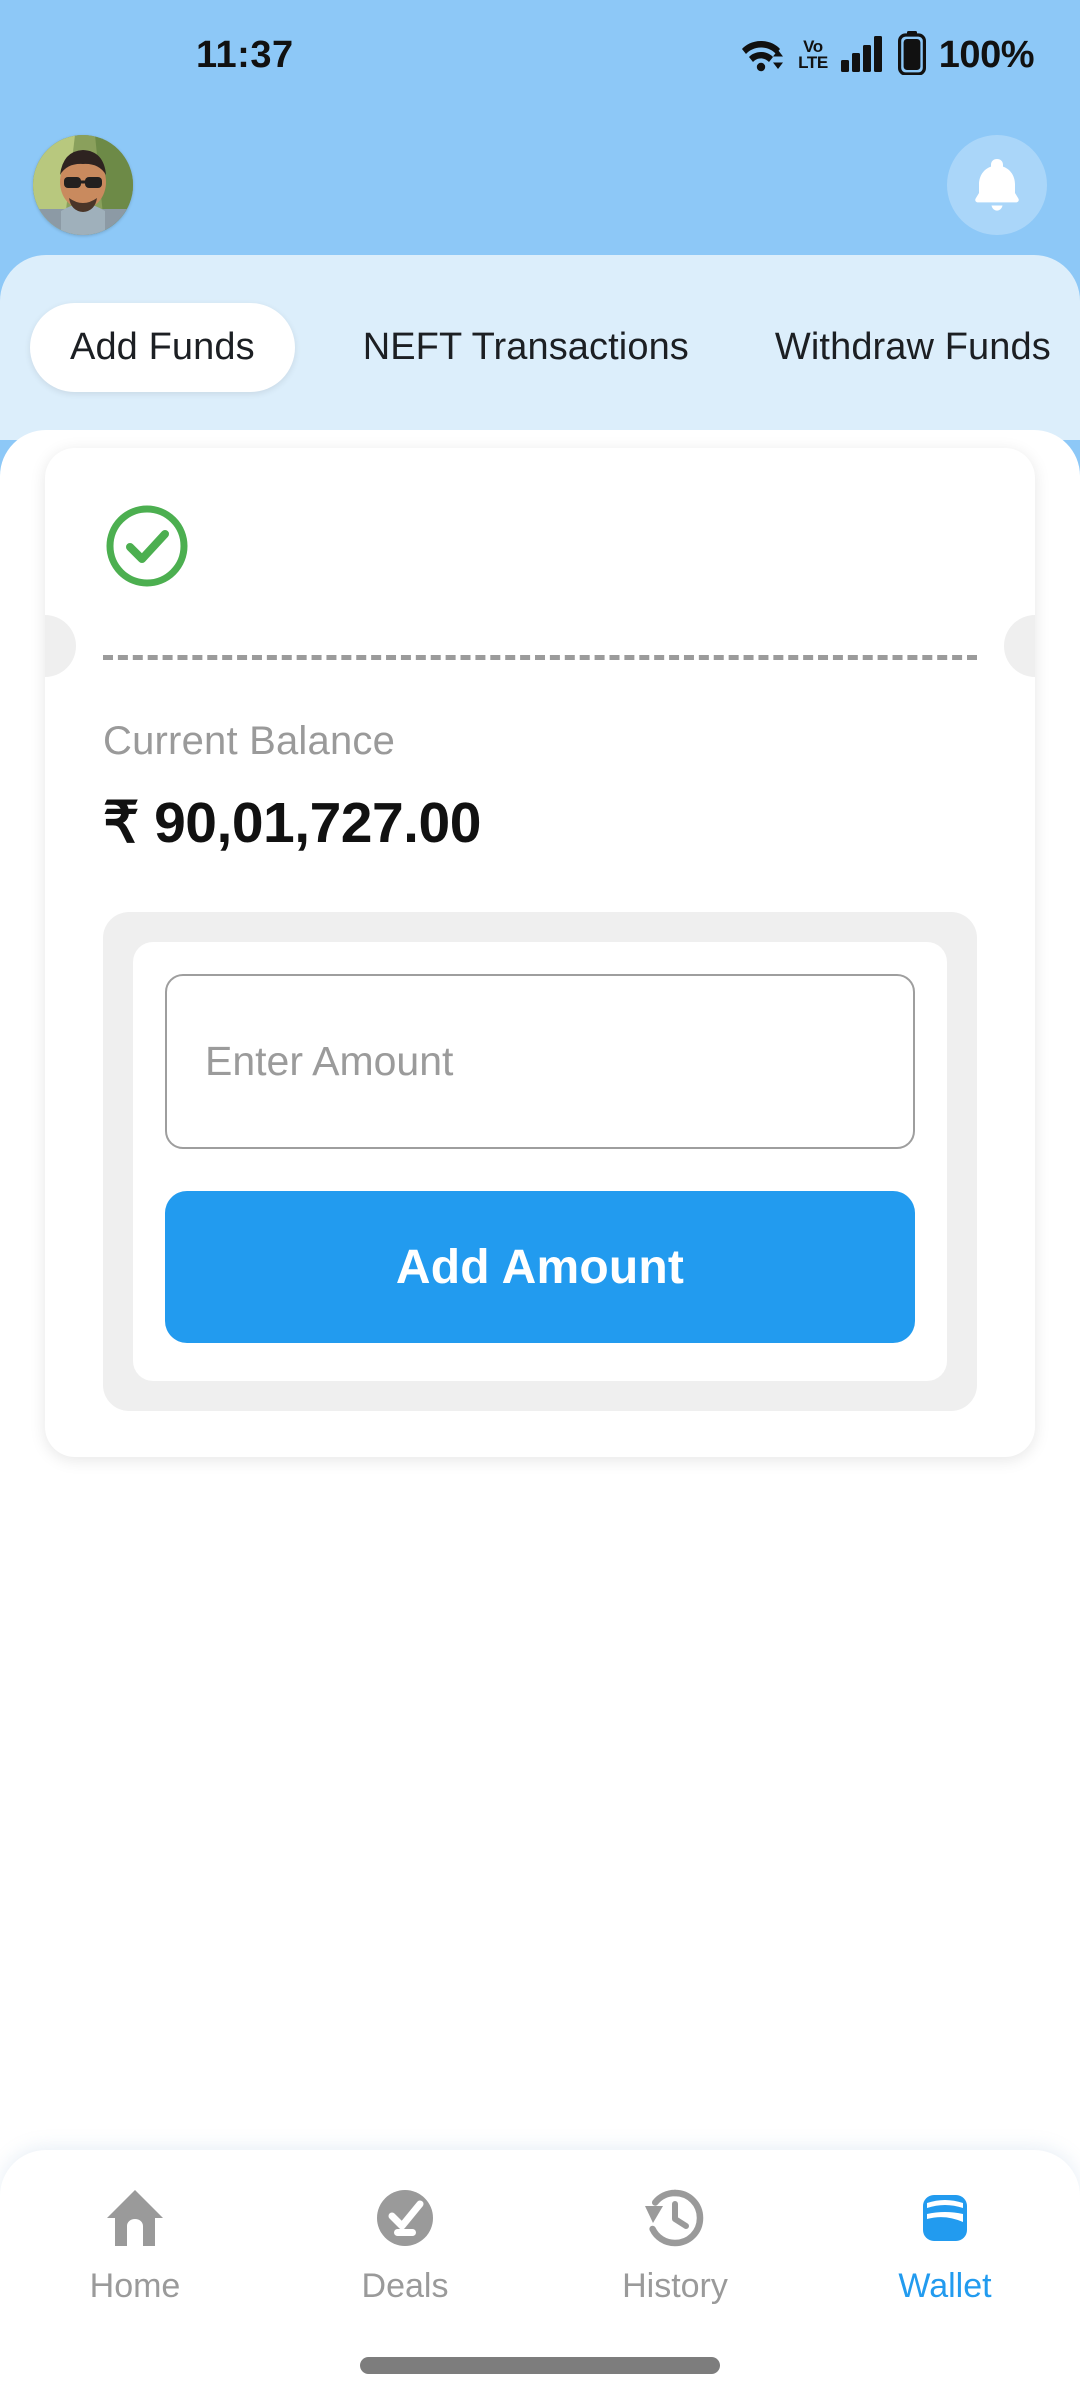 The width and height of the screenshot is (1080, 2400). I want to click on deals-icon, so click(405, 2220).